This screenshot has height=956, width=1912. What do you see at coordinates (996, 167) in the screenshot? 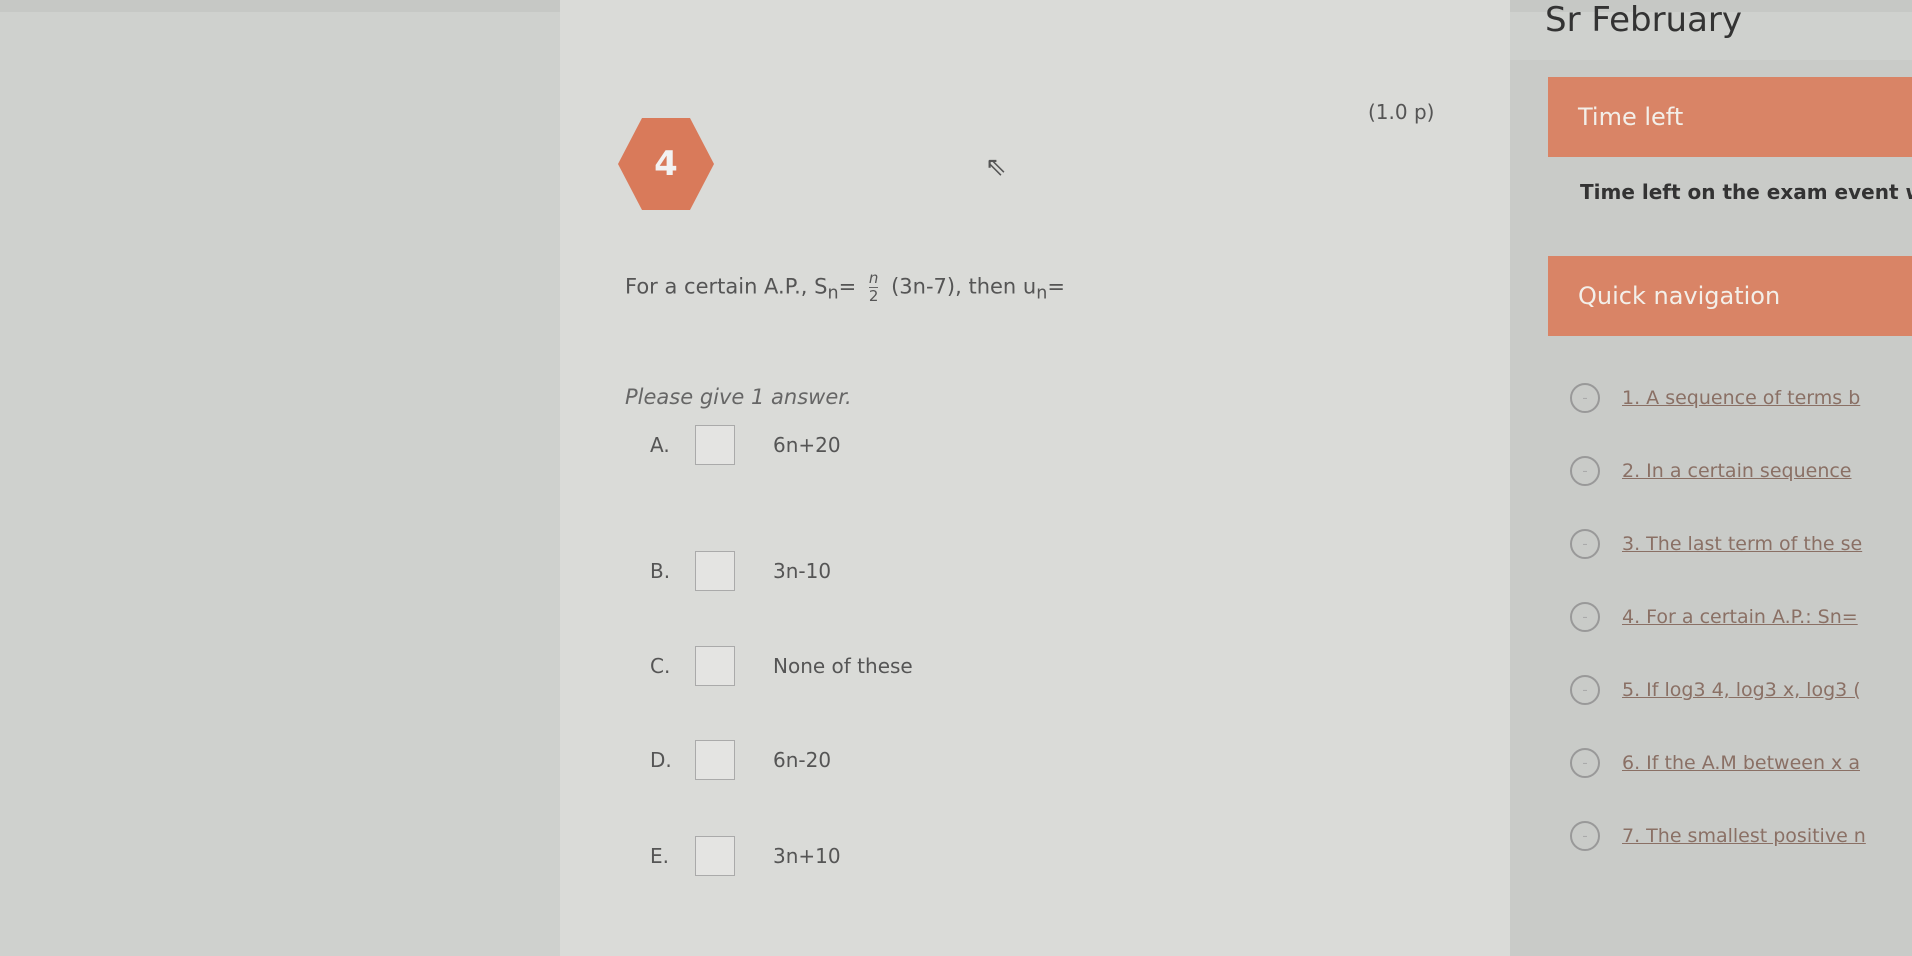
I see `mouse-cursor-icon: ⇖` at bounding box center [996, 167].